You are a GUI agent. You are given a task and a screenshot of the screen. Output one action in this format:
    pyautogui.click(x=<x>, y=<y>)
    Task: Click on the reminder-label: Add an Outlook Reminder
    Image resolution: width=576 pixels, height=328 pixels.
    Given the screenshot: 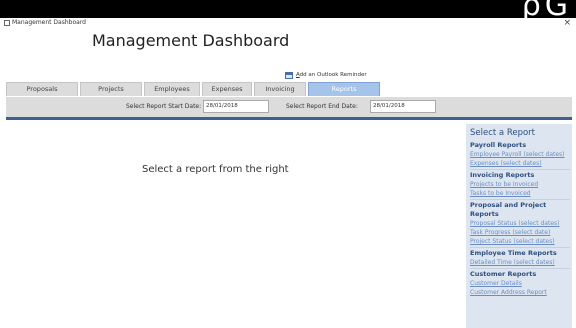 What is the action you would take?
    pyautogui.click(x=331, y=75)
    